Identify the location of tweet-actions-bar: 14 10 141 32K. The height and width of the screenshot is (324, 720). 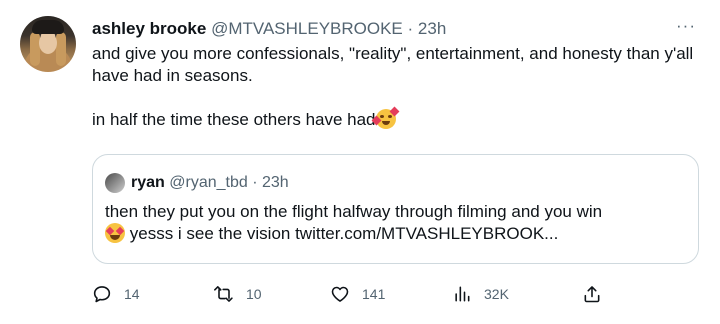
(352, 294).